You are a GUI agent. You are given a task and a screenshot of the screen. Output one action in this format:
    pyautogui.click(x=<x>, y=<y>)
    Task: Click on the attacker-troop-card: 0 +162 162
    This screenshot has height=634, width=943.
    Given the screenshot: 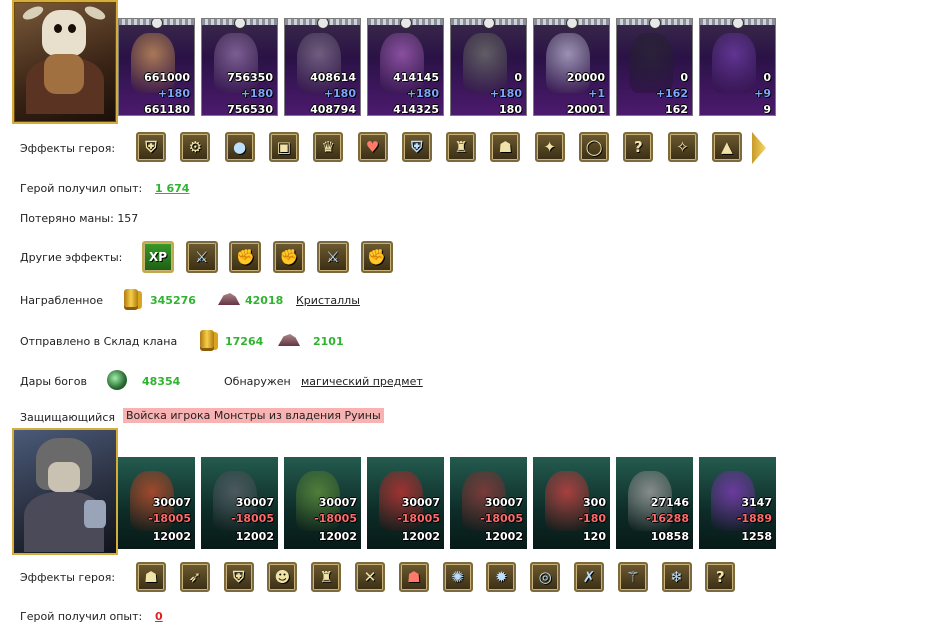 What is the action you would take?
    pyautogui.click(x=654, y=67)
    